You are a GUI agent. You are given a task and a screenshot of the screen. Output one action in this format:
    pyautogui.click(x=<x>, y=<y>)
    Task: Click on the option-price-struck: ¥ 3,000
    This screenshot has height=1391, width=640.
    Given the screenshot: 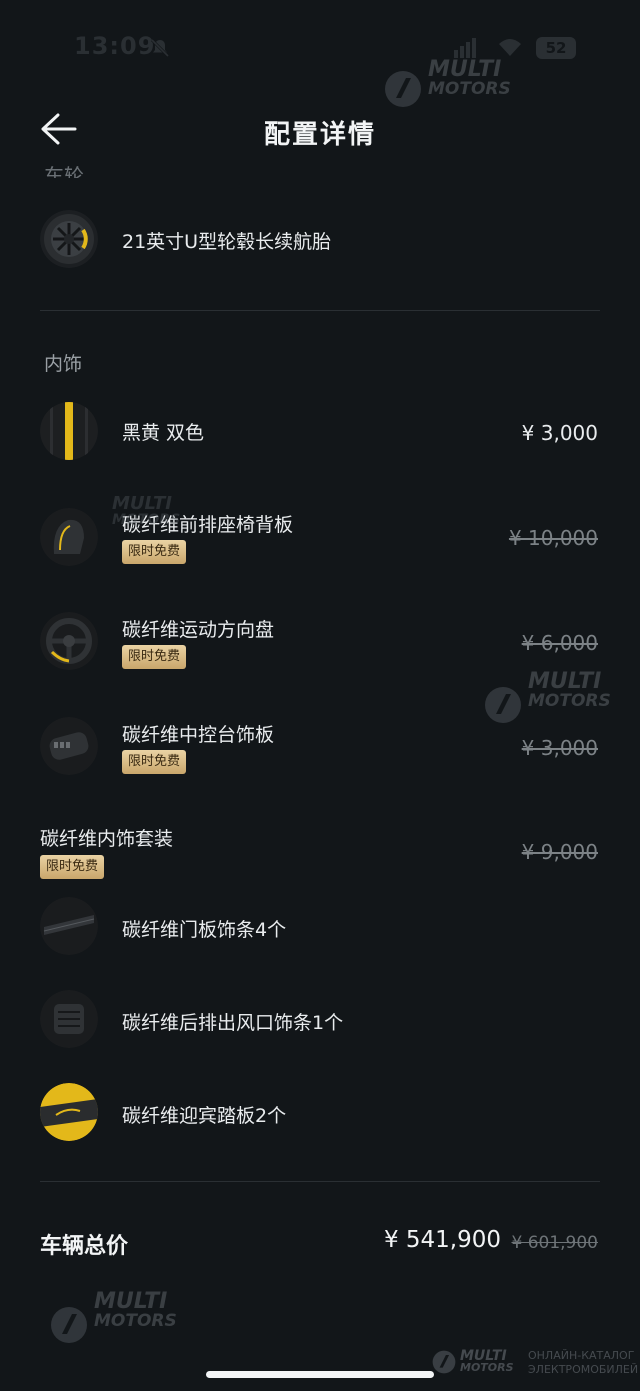 What is the action you would take?
    pyautogui.click(x=559, y=748)
    